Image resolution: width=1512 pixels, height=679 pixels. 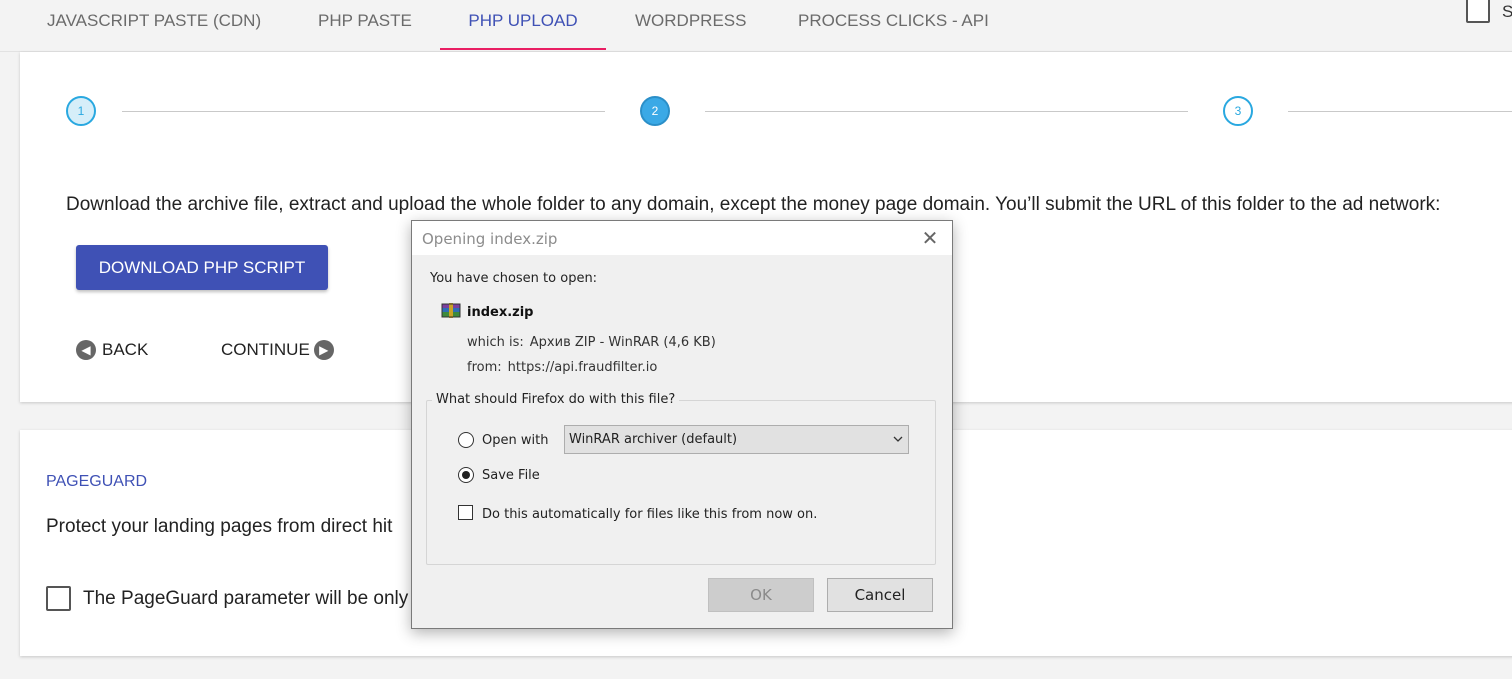 I want to click on download-php-script-button: DOWNLOAD PHP SCRIPT, so click(x=202, y=267).